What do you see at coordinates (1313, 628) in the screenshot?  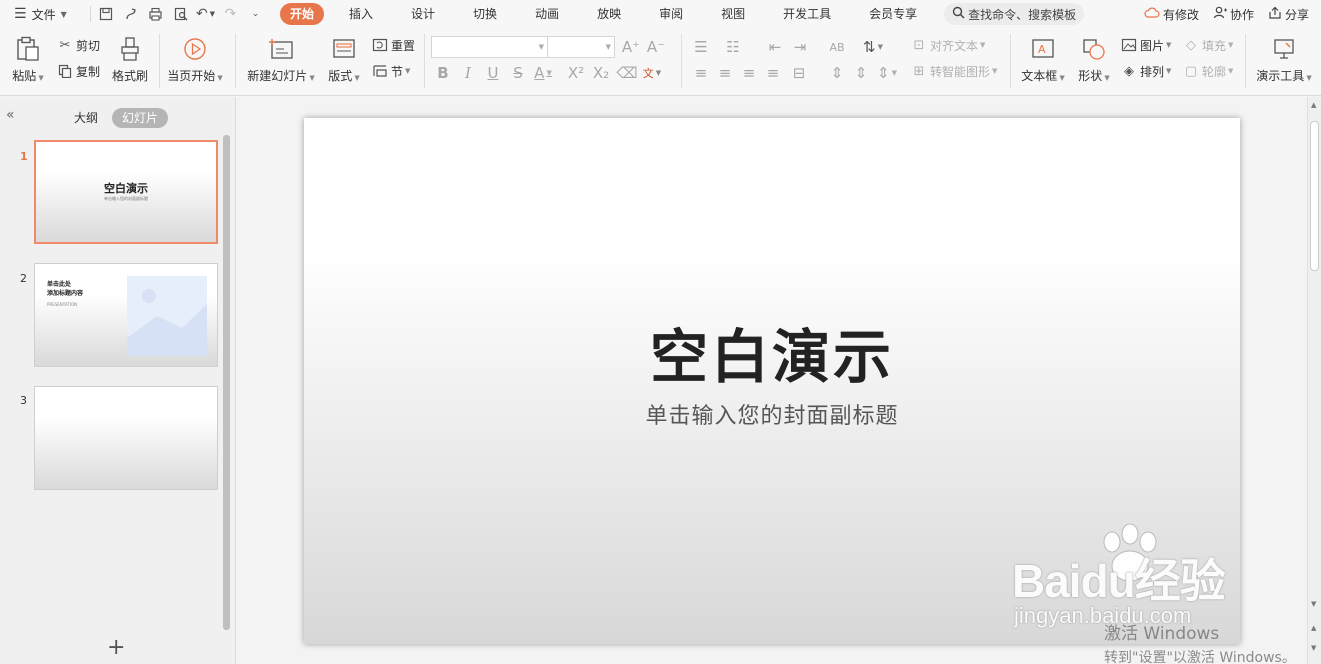 I see `previous-slide-icon: ▲` at bounding box center [1313, 628].